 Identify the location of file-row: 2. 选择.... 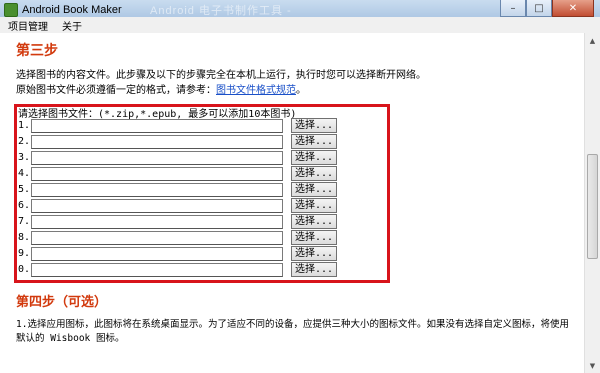
(183, 142).